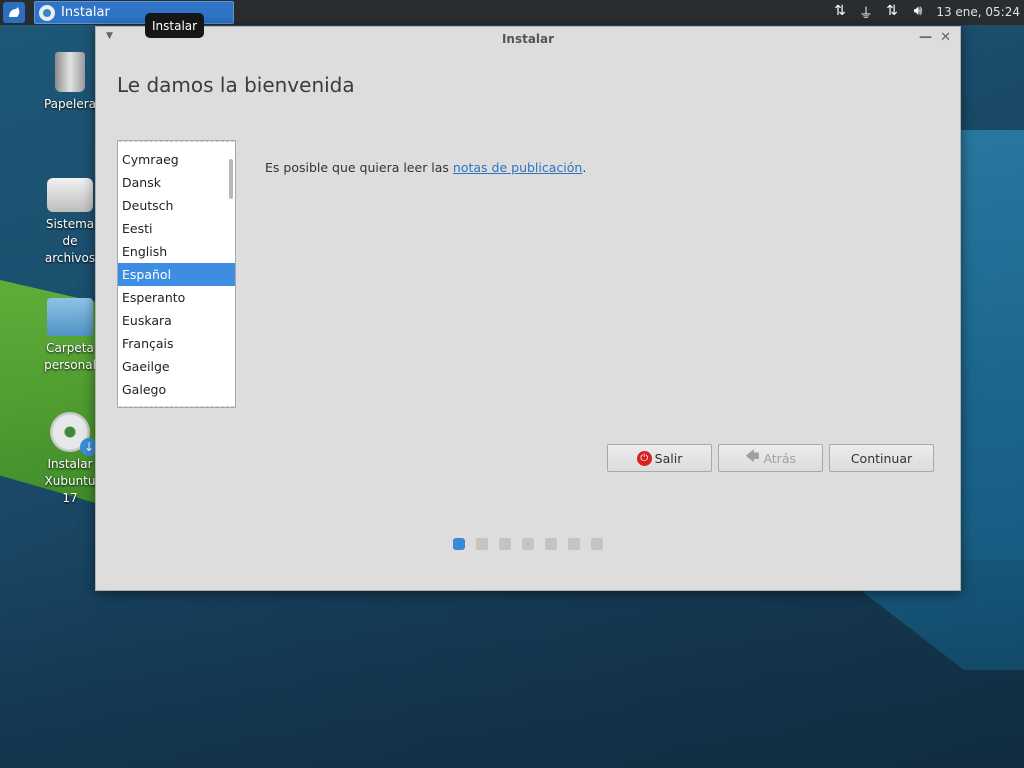  I want to click on continue-button-label: Continuar, so click(881, 458).